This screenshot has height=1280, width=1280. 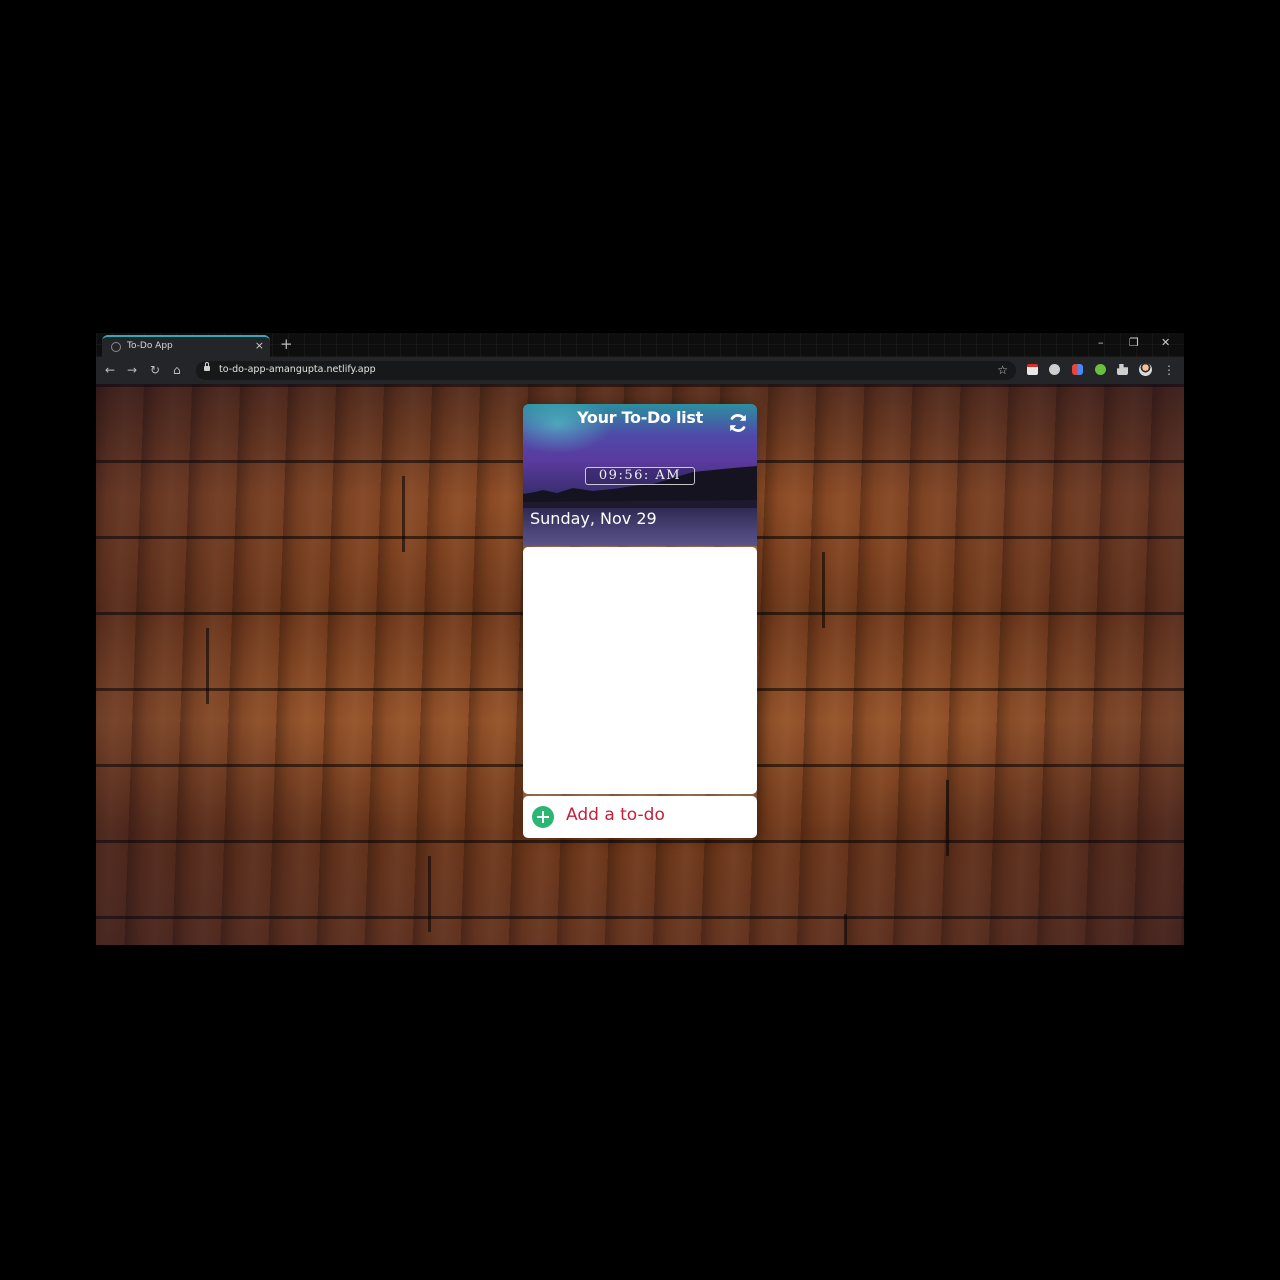 I want to click on address-bar: to-do-app-amangupta.netlify.app ☆, so click(x=606, y=370).